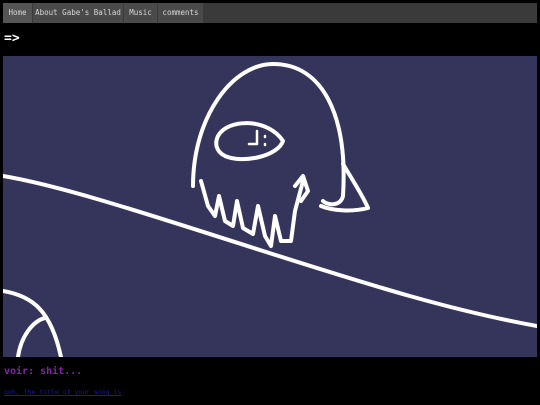 The image size is (540, 405). Describe the element at coordinates (270, 13) in the screenshot. I see `nav-bar: Home About Gabe's Ballad Music comments` at that location.